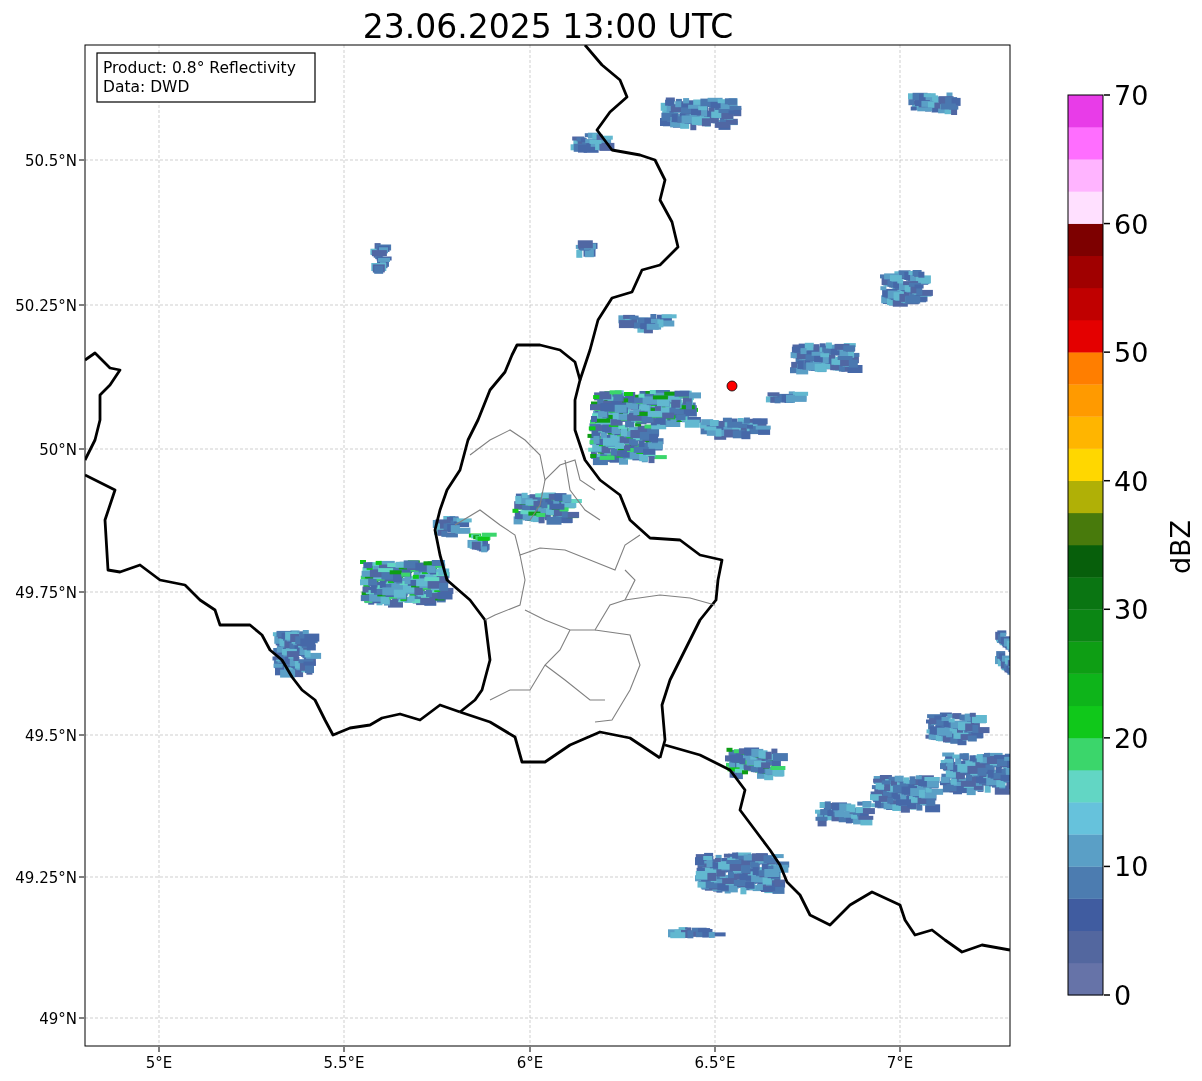  I want to click on longitude-label: 5°E, so click(159, 1063).